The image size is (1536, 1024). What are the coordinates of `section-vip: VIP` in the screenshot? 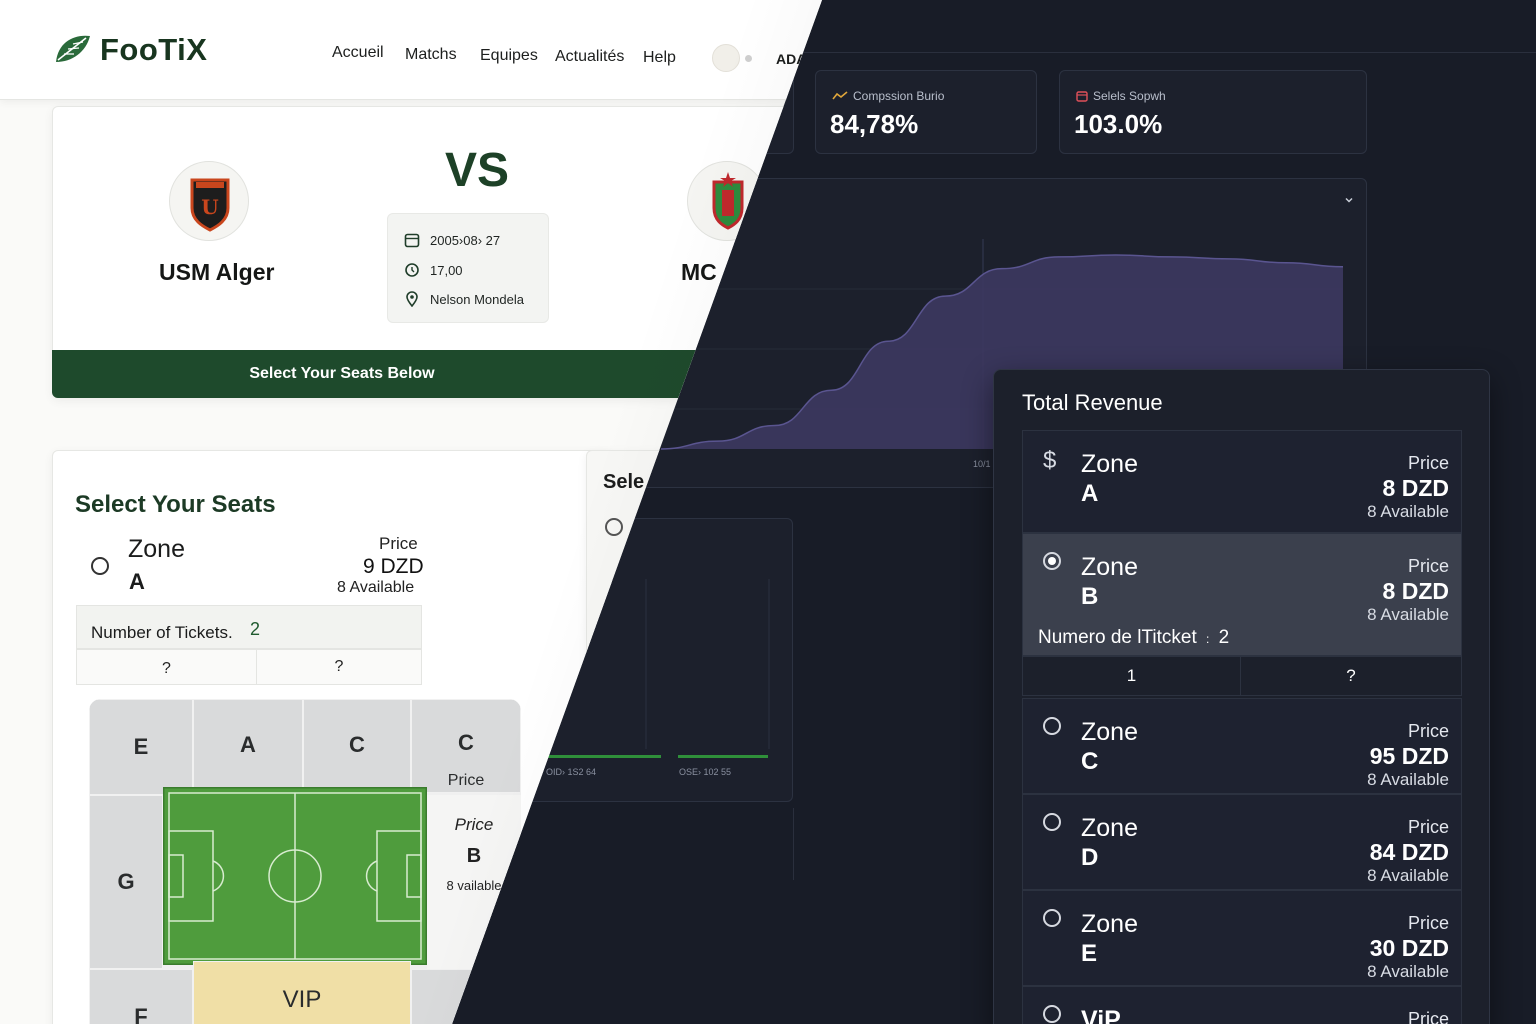 It's located at (302, 992).